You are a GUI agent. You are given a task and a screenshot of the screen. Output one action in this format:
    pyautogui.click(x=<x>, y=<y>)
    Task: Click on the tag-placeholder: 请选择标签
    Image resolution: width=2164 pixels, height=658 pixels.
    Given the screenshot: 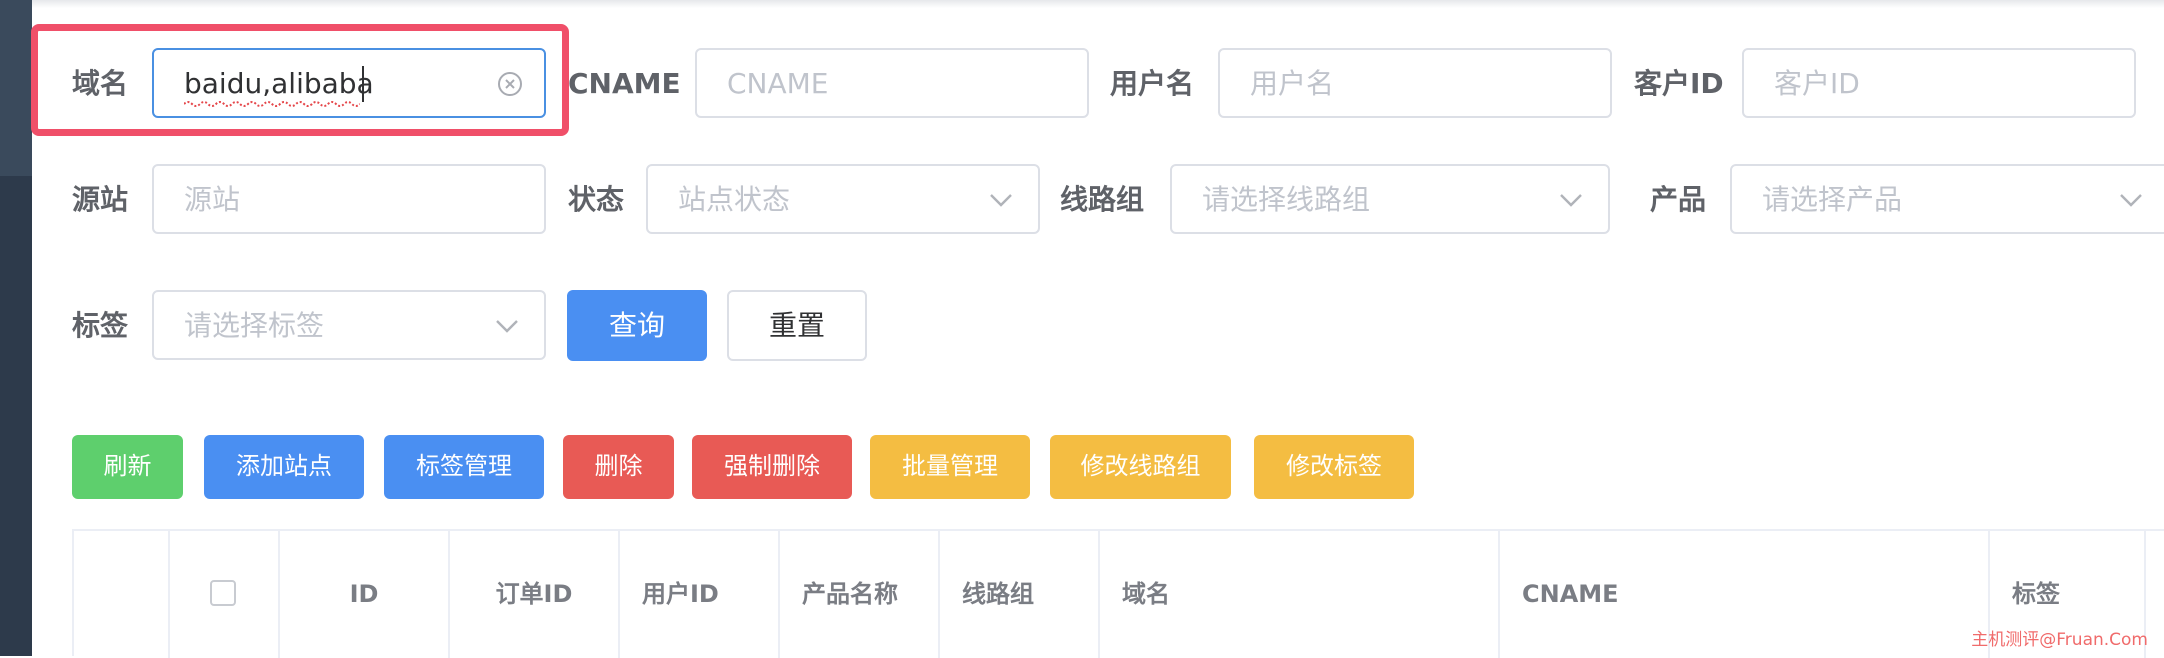 What is the action you would take?
    pyautogui.click(x=254, y=325)
    